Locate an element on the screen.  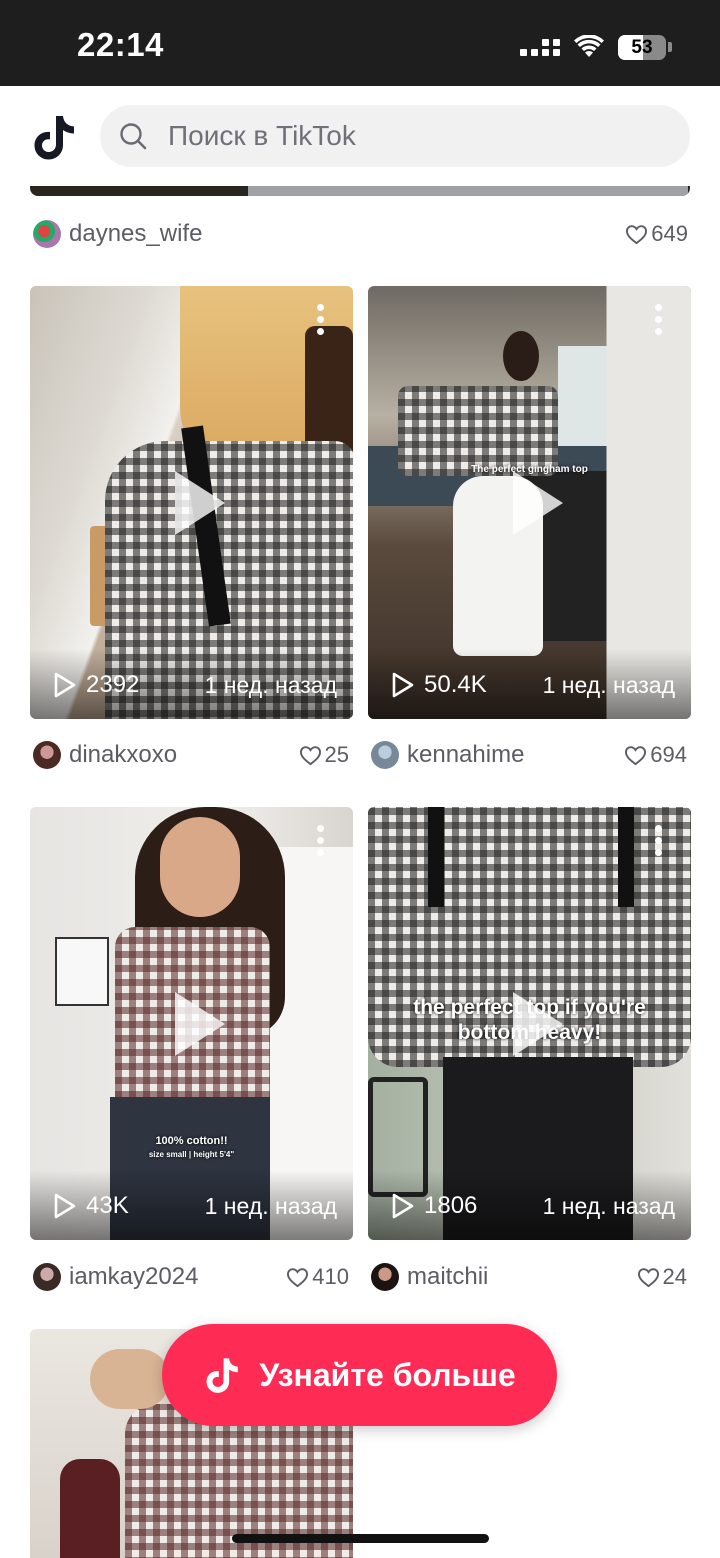
user-link: maitchii is located at coordinates (429, 1277).